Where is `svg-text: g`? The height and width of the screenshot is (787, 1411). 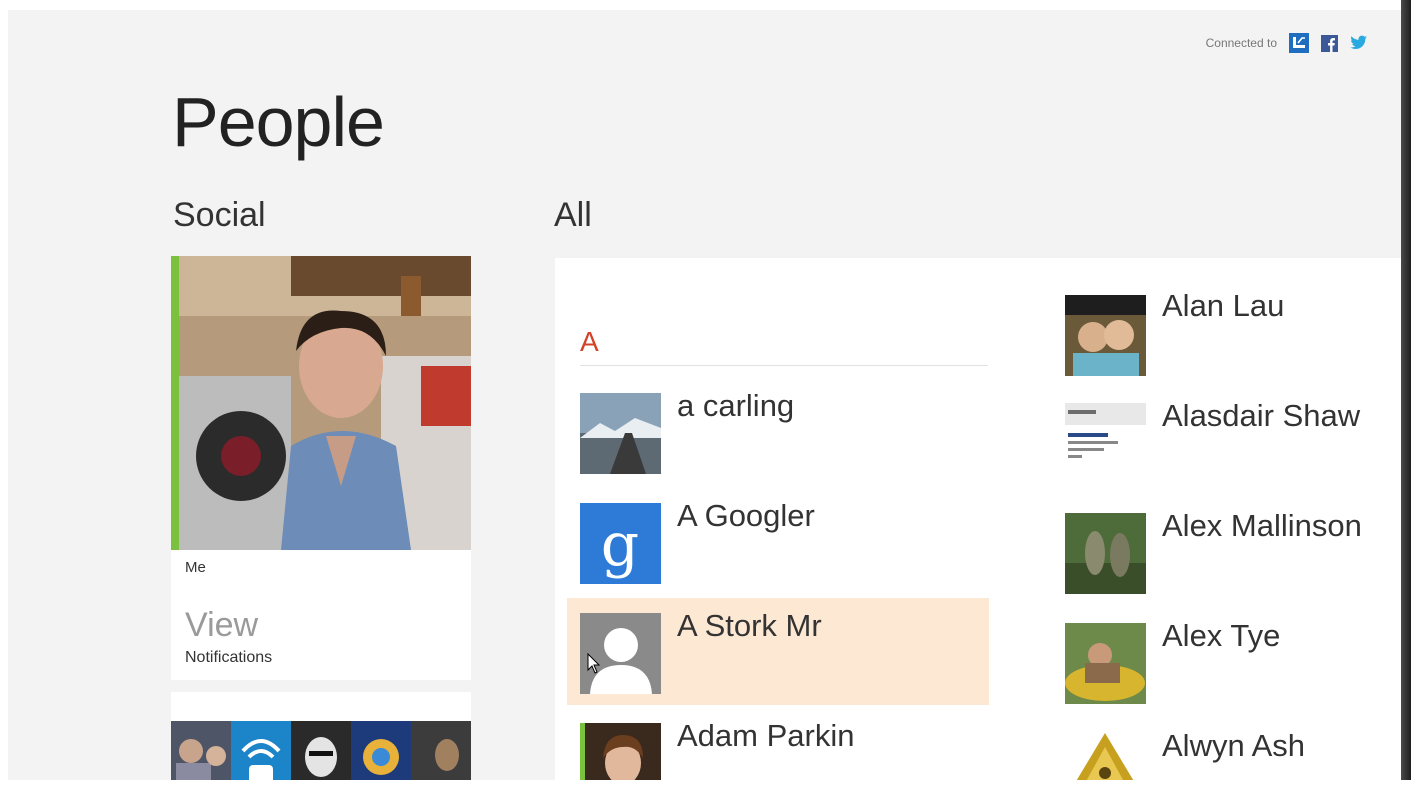 svg-text: g is located at coordinates (620, 545).